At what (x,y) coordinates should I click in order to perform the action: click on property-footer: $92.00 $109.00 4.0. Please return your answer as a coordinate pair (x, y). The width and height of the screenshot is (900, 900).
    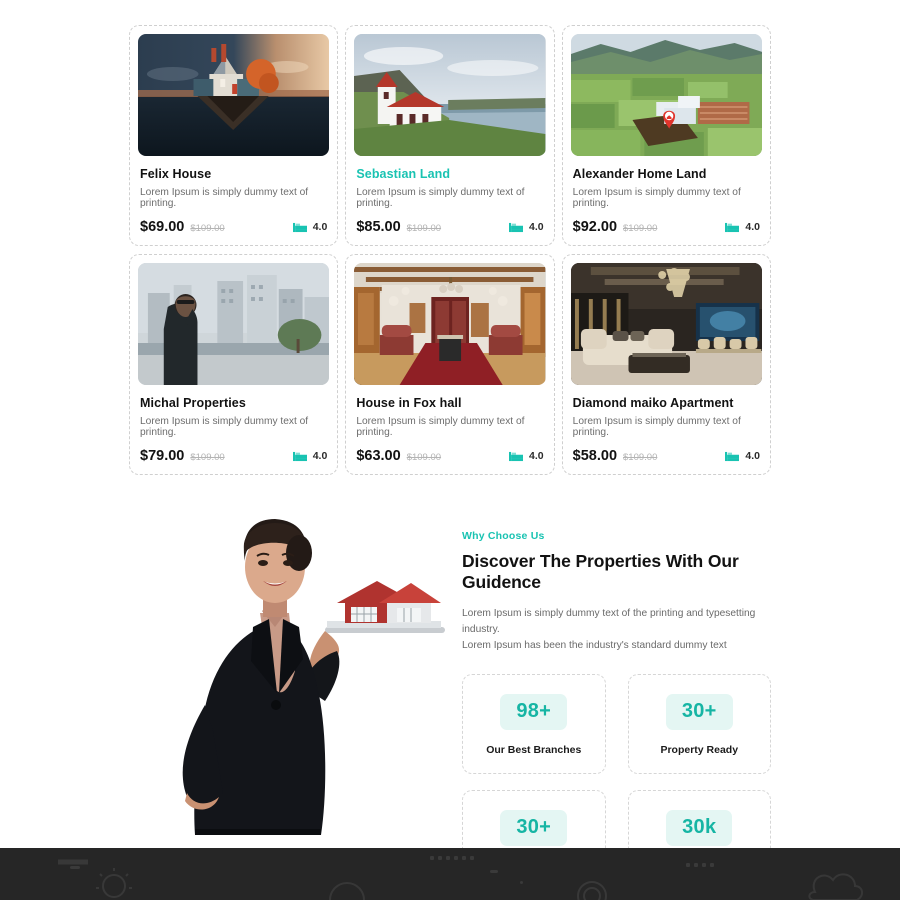
    Looking at the image, I should click on (666, 227).